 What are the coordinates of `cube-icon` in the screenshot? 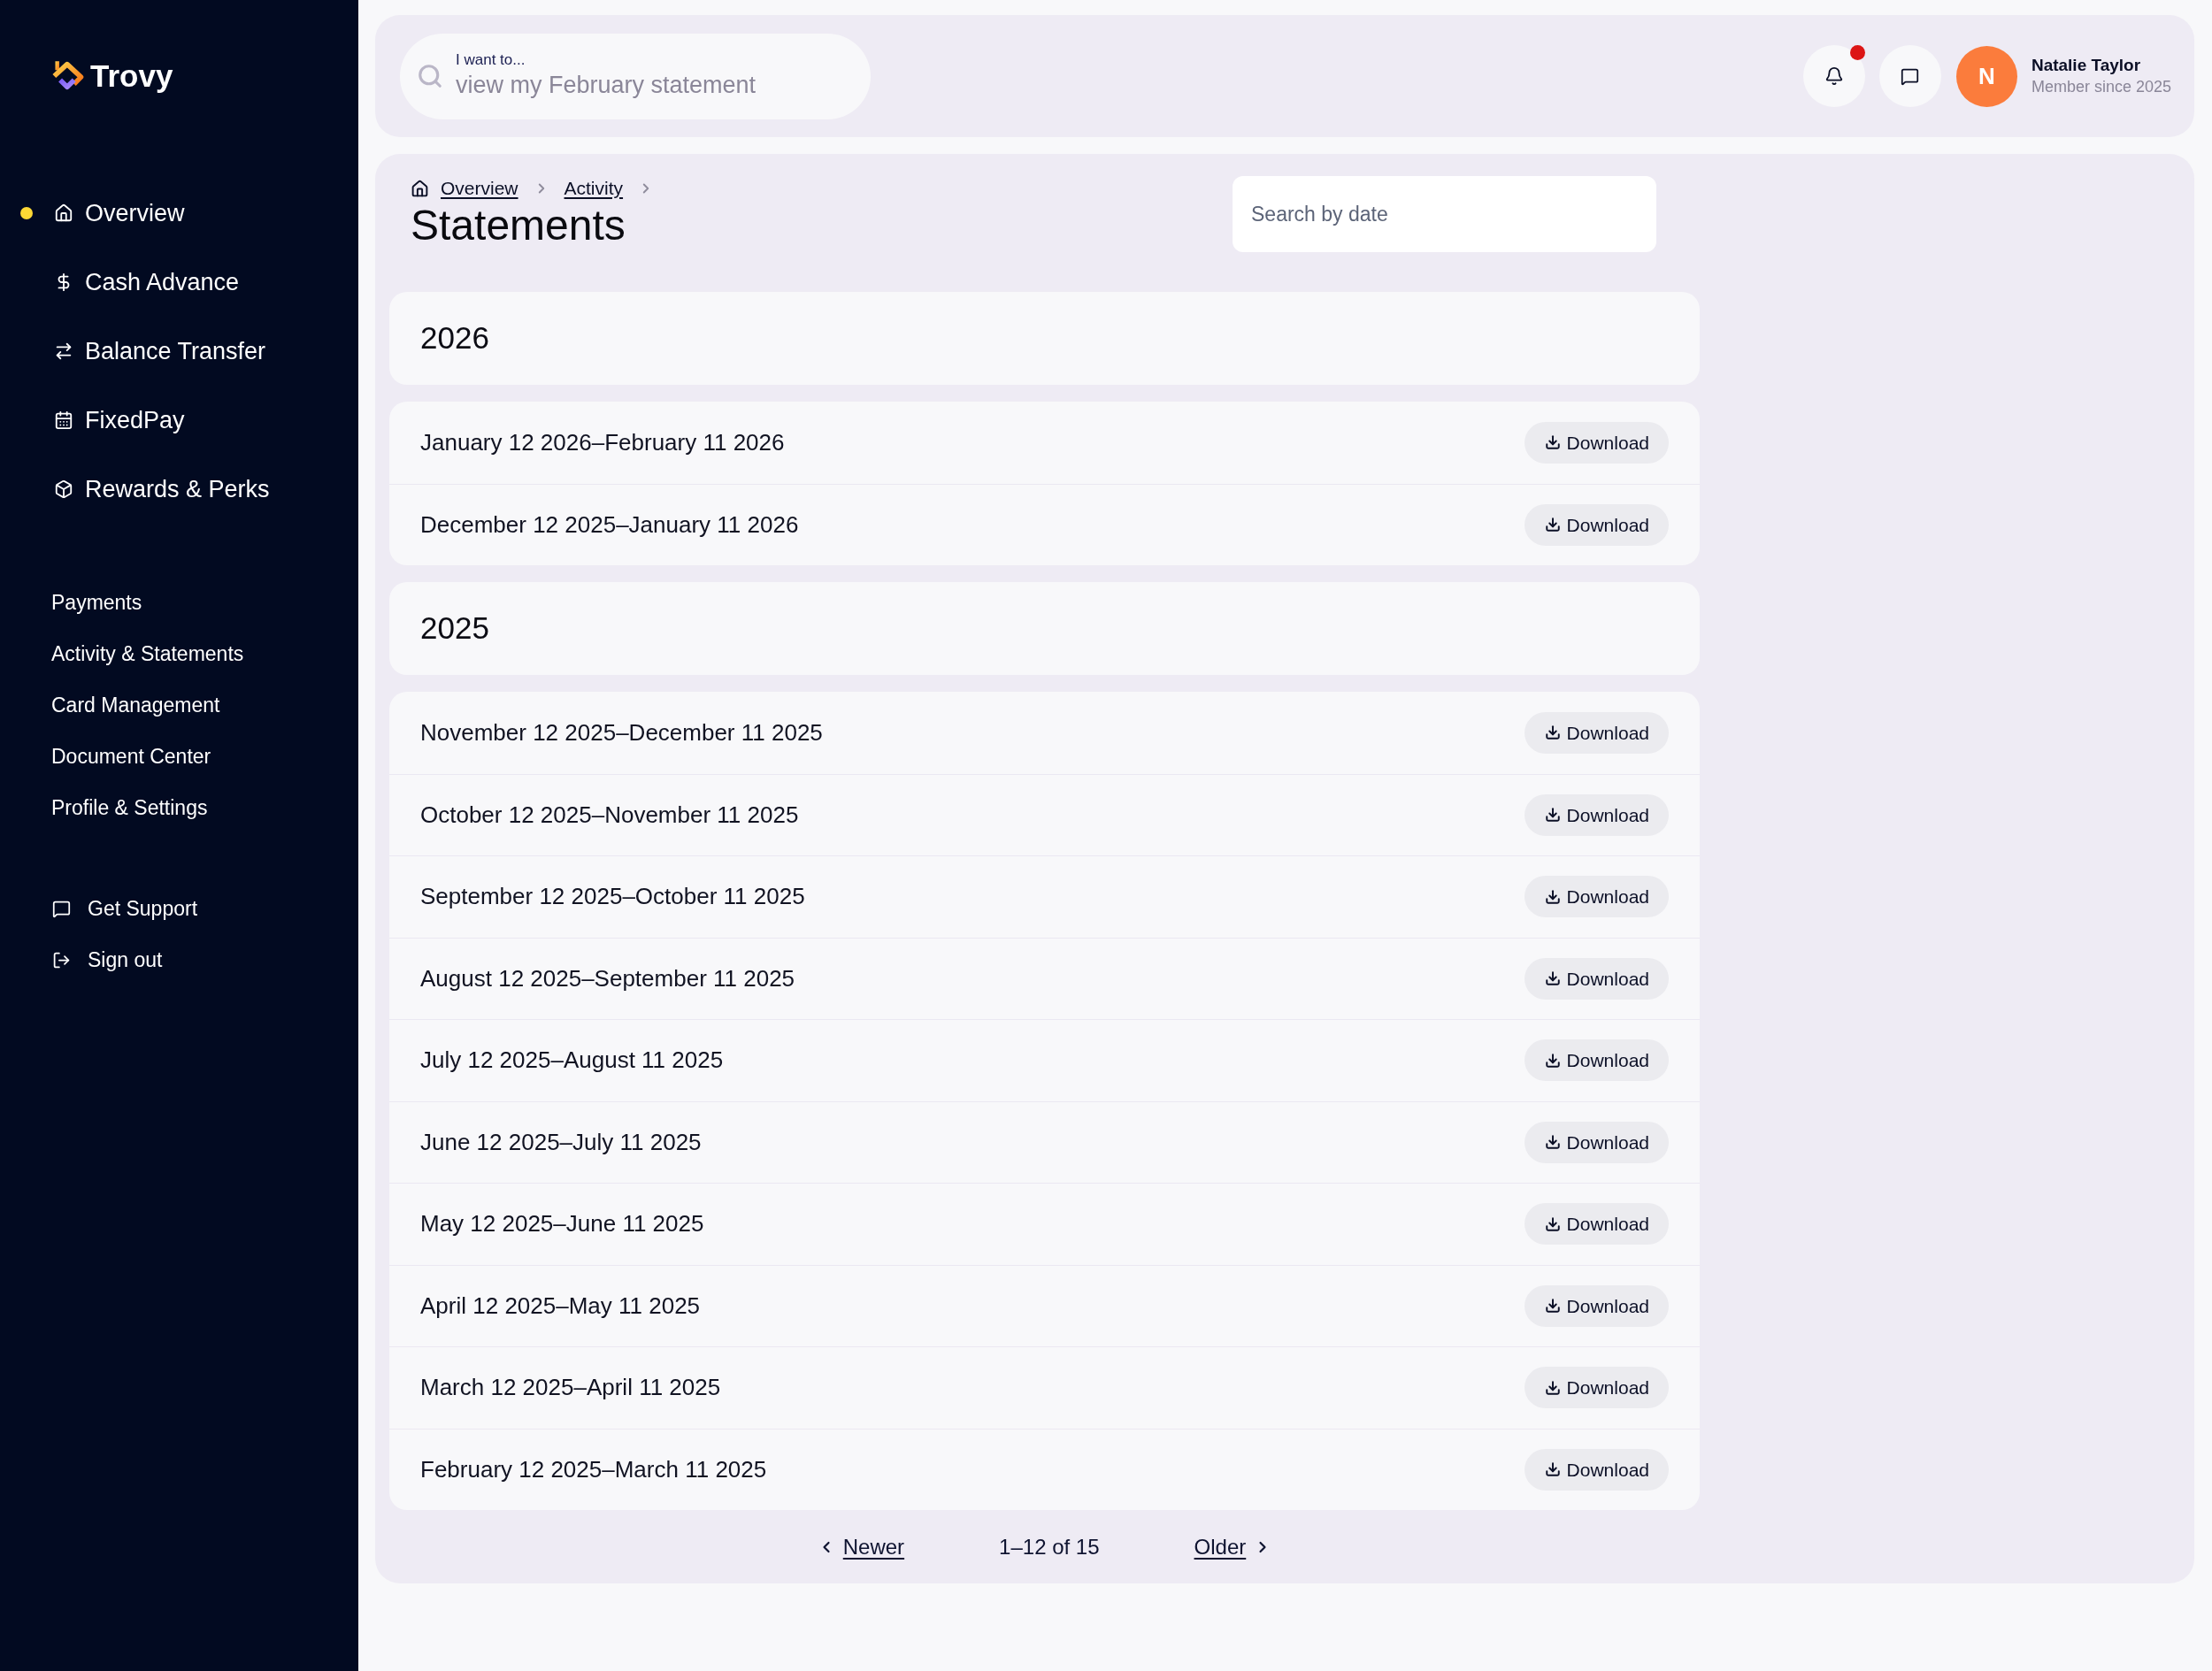 It's located at (64, 489).